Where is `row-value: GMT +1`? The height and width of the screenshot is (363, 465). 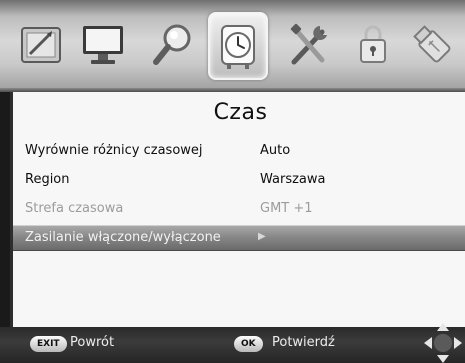 row-value: GMT +1 is located at coordinates (286, 208).